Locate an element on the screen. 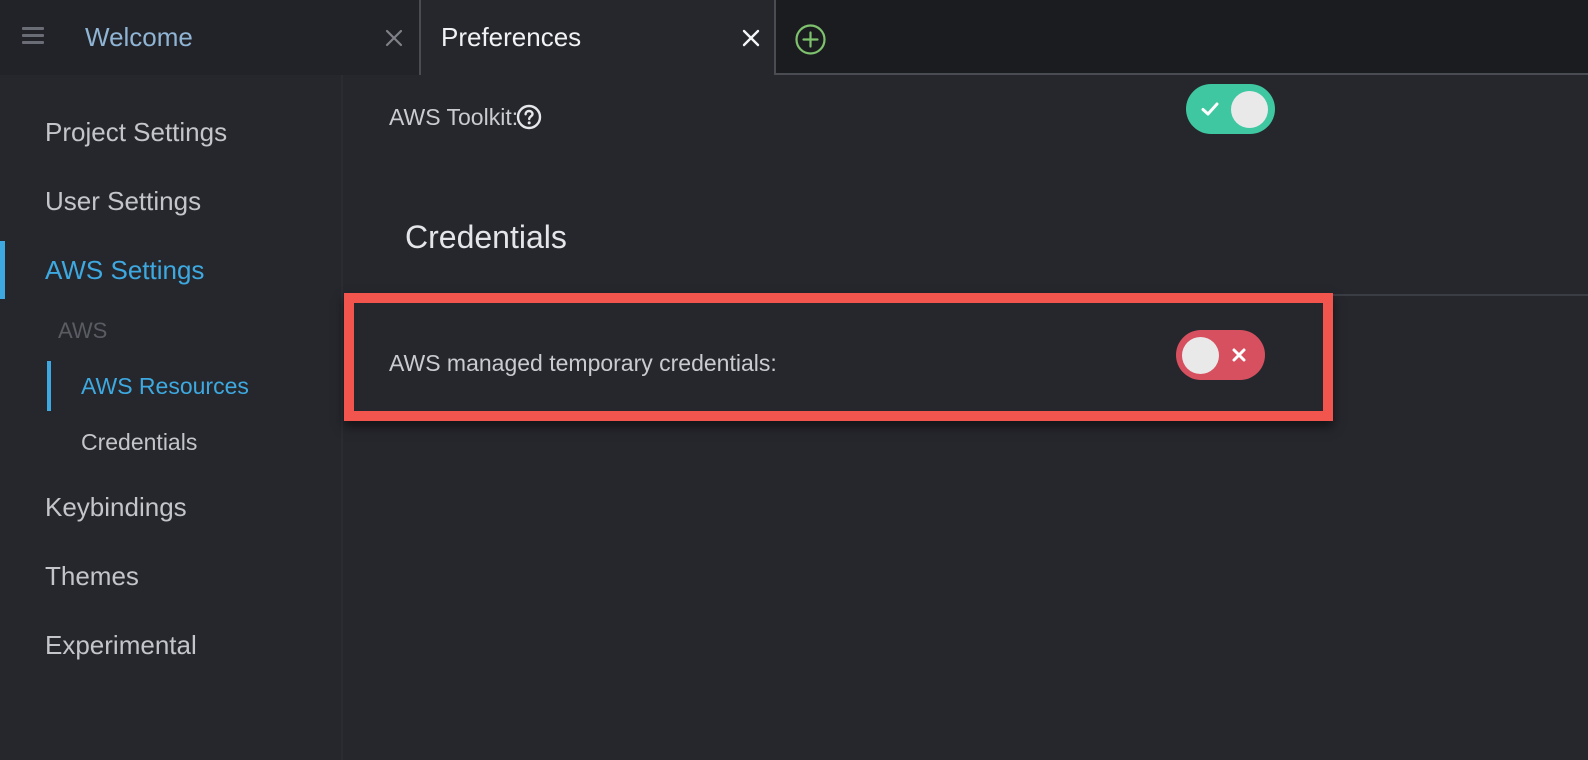 Image resolution: width=1588 pixels, height=760 pixels. aws-toolkit-toggle is located at coordinates (1230, 109).